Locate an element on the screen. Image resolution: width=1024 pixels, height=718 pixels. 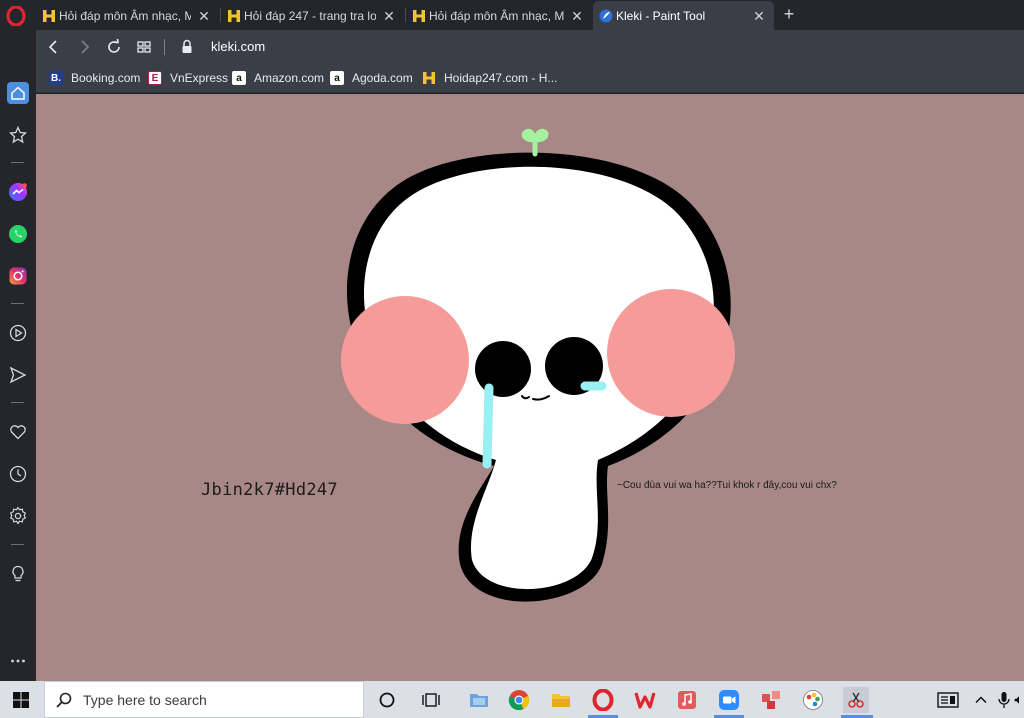
paint-icon is located at coordinates (813, 700).